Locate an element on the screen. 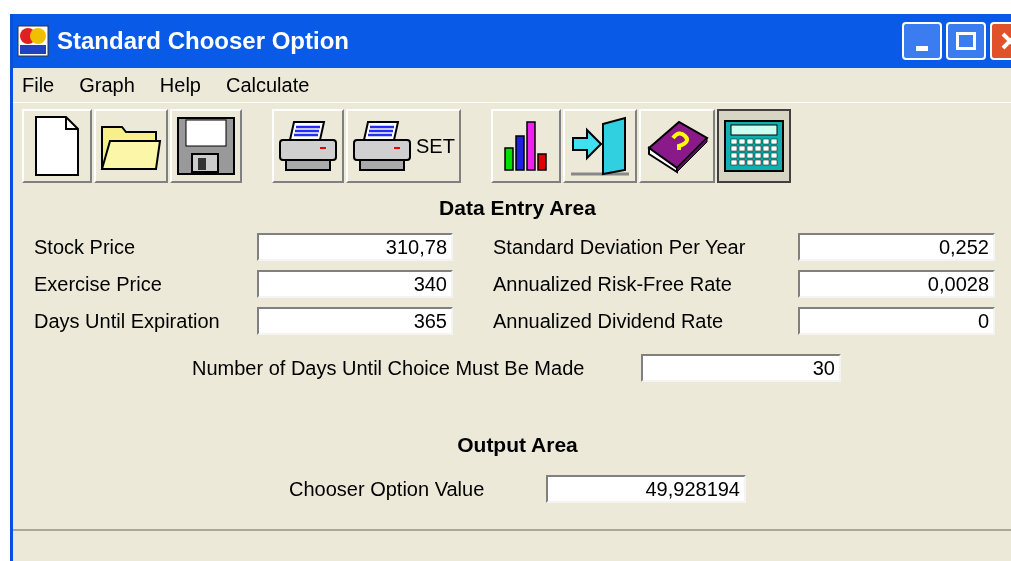 The width and height of the screenshot is (1011, 561). maximize-button is located at coordinates (966, 41).